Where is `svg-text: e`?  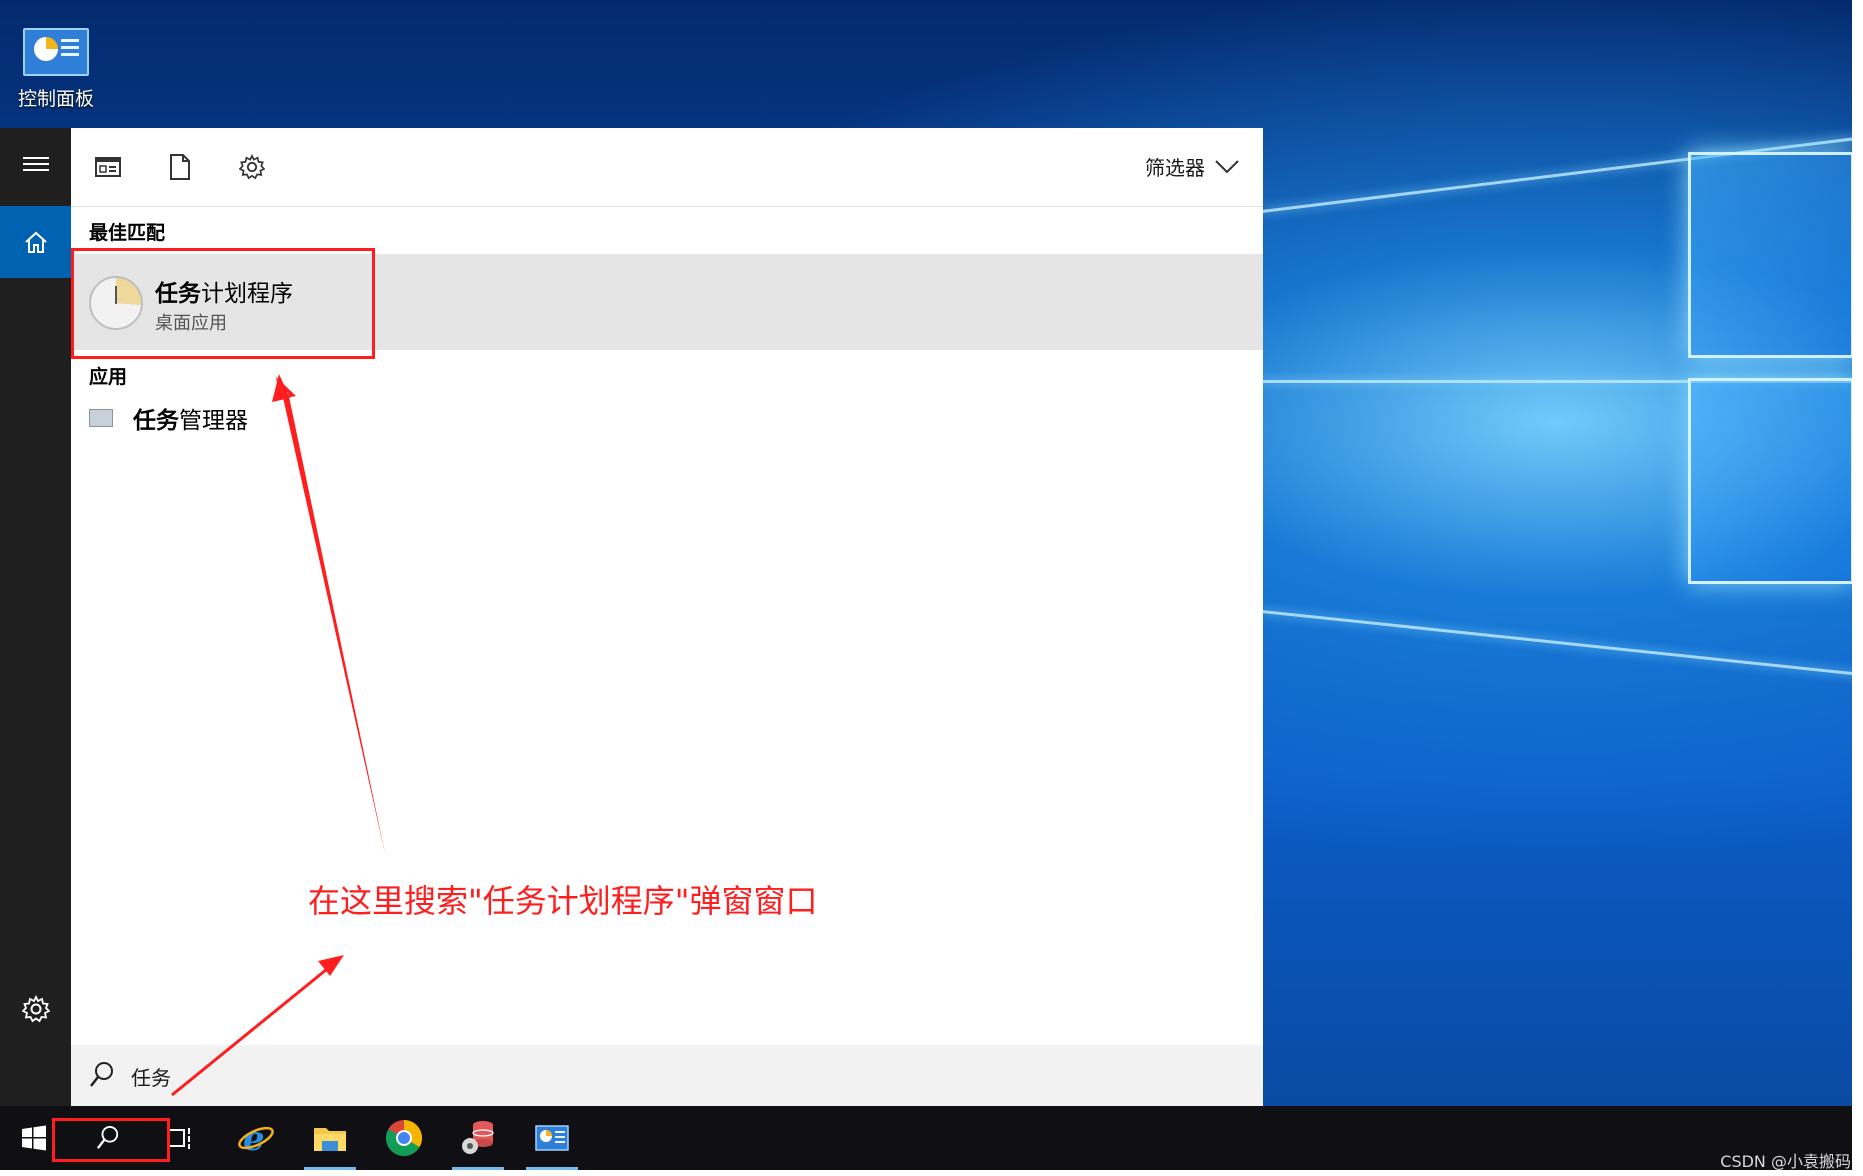 svg-text: e is located at coordinates (254, 1138).